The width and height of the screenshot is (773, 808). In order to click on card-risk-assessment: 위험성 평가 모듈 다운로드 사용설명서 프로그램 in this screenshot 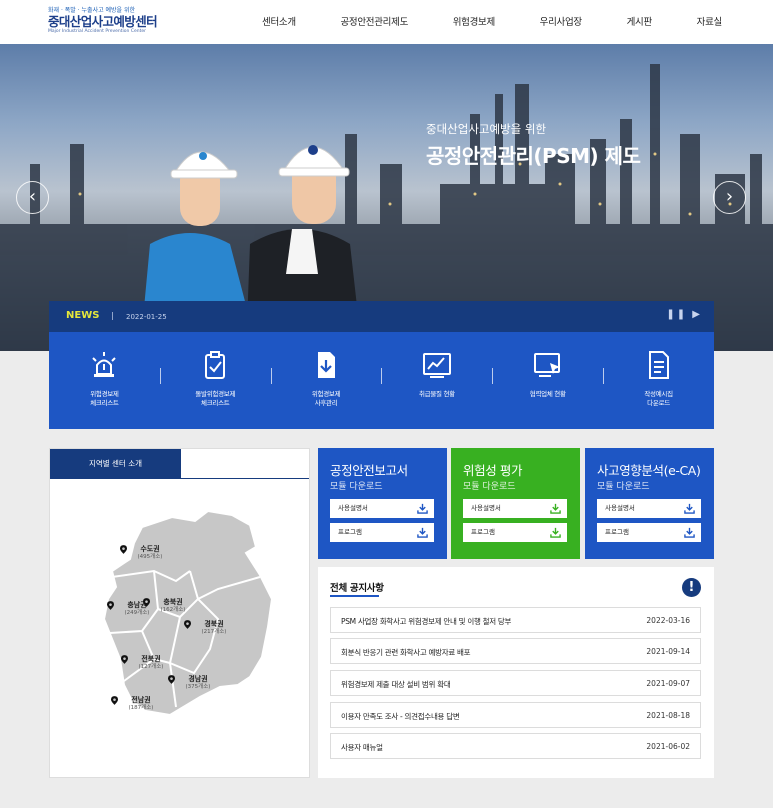, I will do `click(515, 503)`.